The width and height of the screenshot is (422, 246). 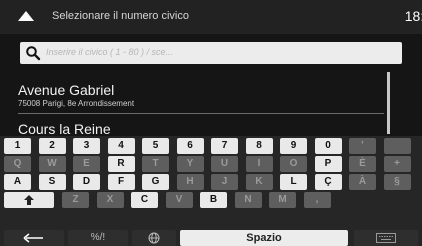 I want to click on divider, so click(x=201, y=113).